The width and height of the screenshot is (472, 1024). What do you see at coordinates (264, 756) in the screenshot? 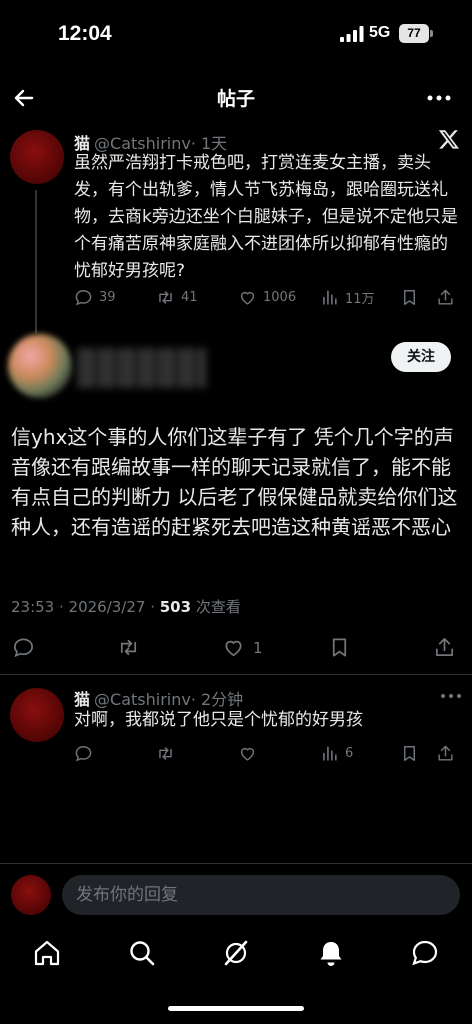
I see `reply-actions: 6` at bounding box center [264, 756].